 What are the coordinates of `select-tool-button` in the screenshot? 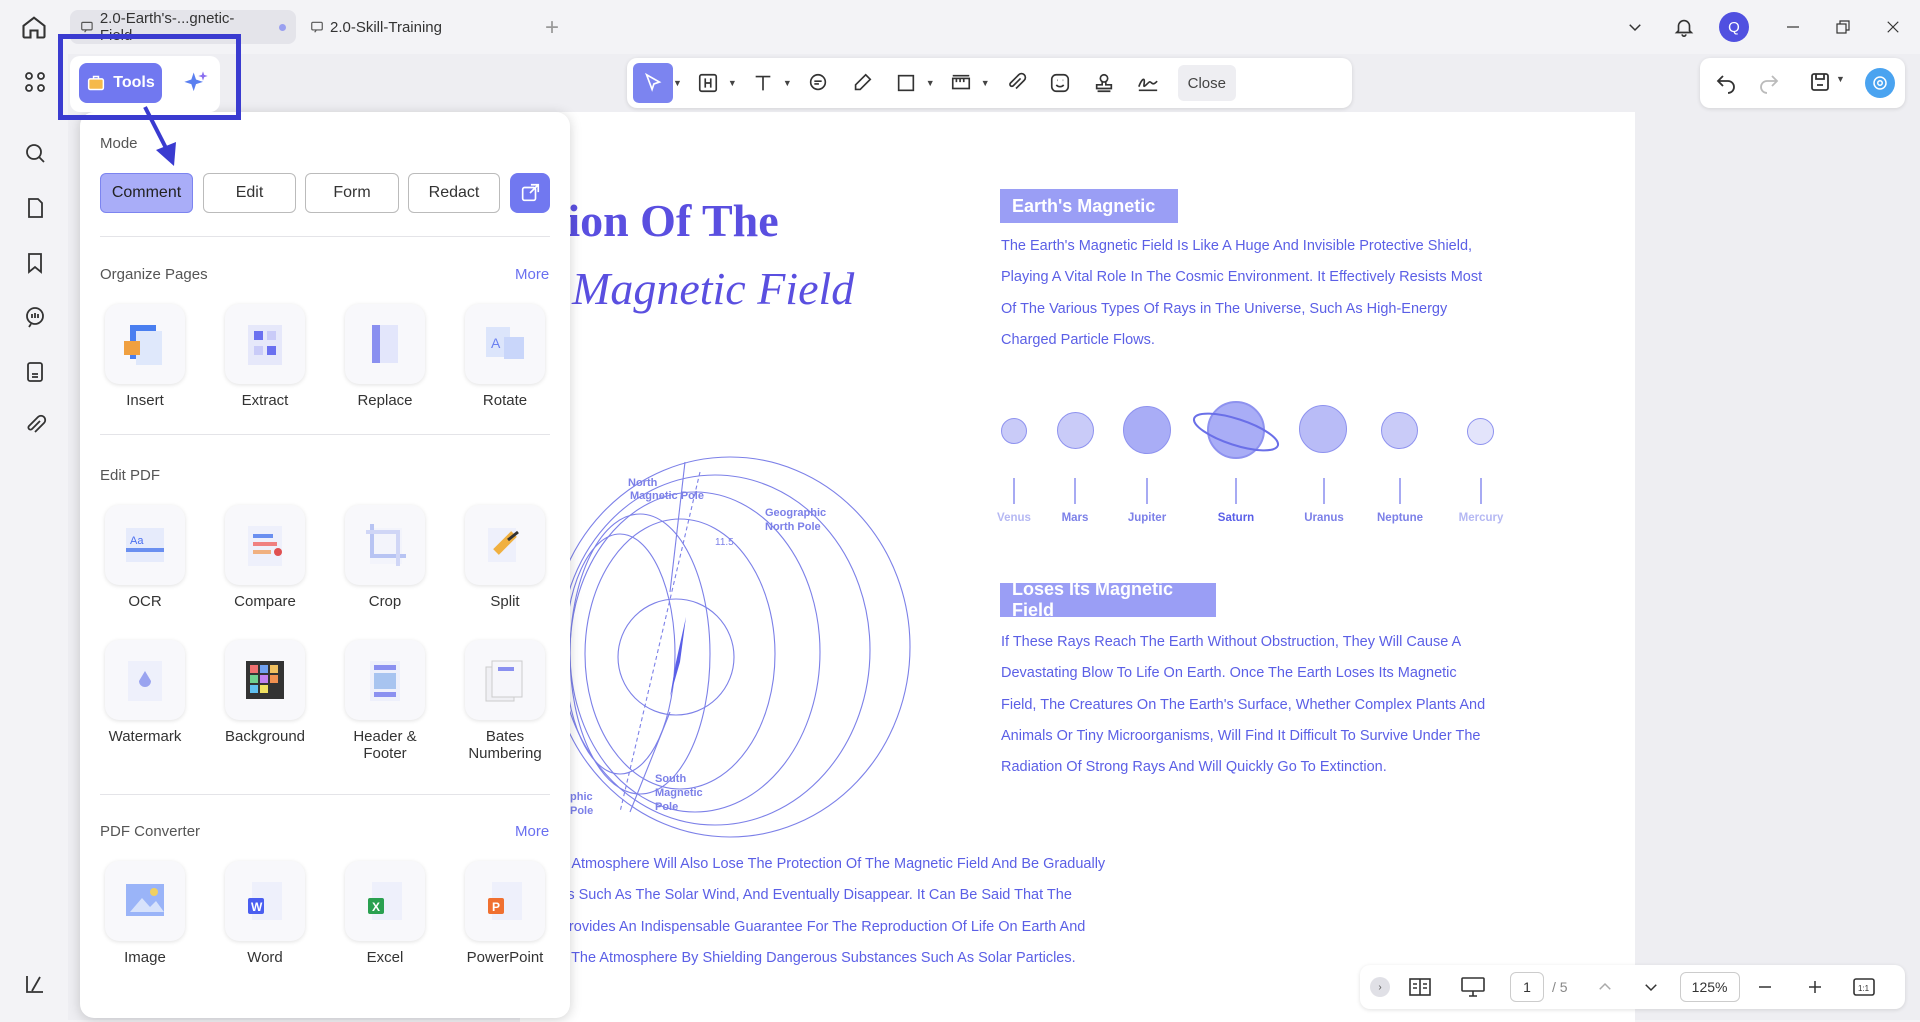 It's located at (653, 83).